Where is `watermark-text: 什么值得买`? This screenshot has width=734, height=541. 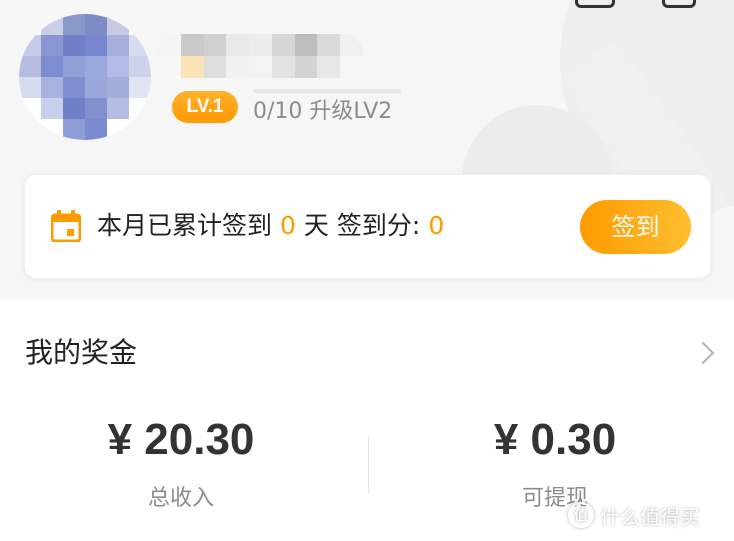
watermark-text: 什么值得买 is located at coordinates (650, 516).